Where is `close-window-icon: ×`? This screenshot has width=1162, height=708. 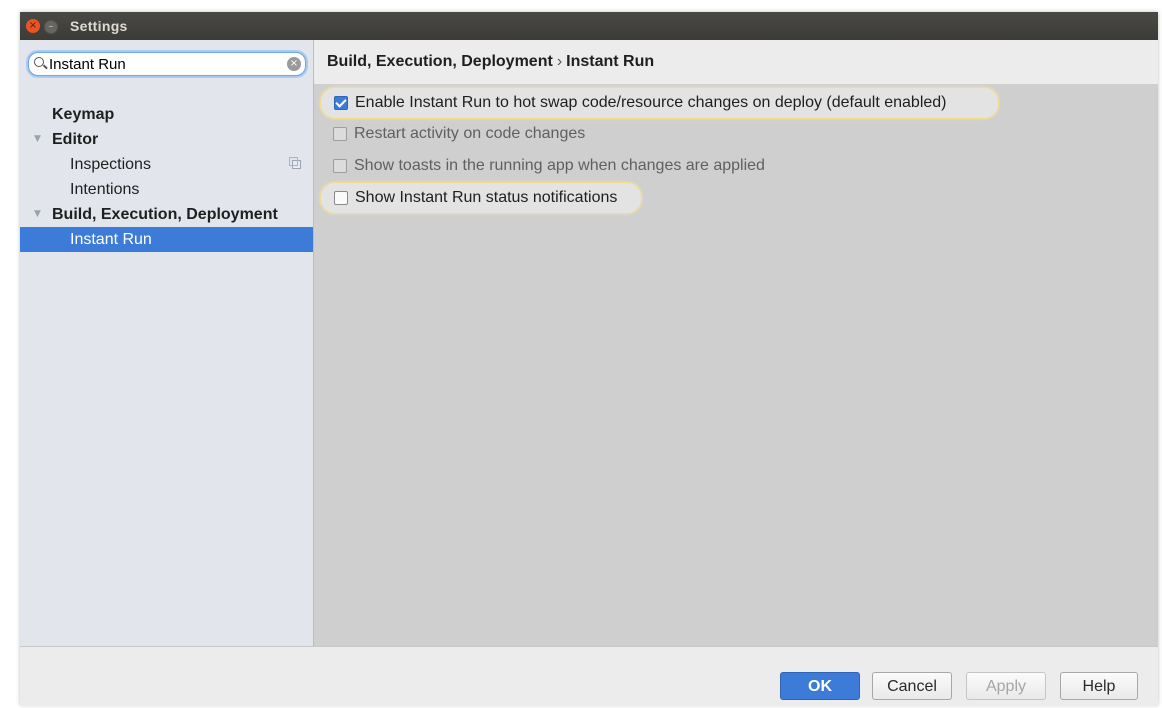 close-window-icon: × is located at coordinates (33, 26).